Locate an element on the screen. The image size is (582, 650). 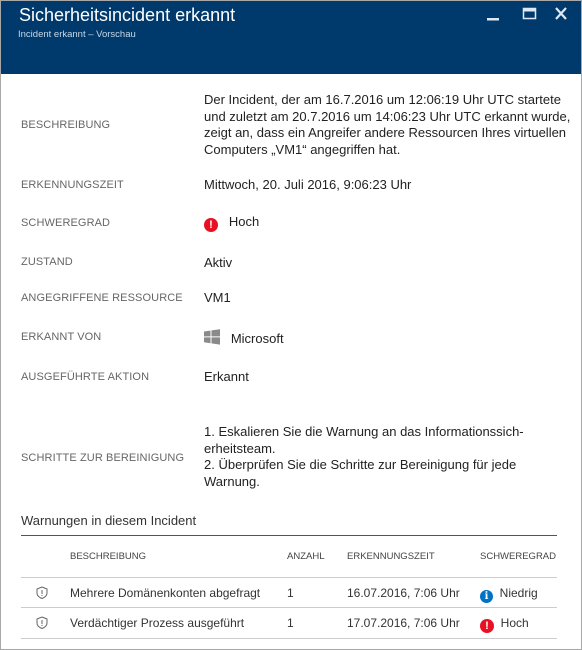
column-header-description: Beschreibung is located at coordinates (108, 556).